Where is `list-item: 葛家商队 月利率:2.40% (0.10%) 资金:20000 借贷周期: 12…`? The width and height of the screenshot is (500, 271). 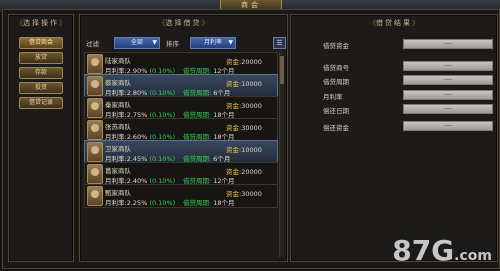 list-item: 葛家商队 月利率:2.40% (0.10%) 资金:20000 借贷周期: 12… is located at coordinates (181, 174).